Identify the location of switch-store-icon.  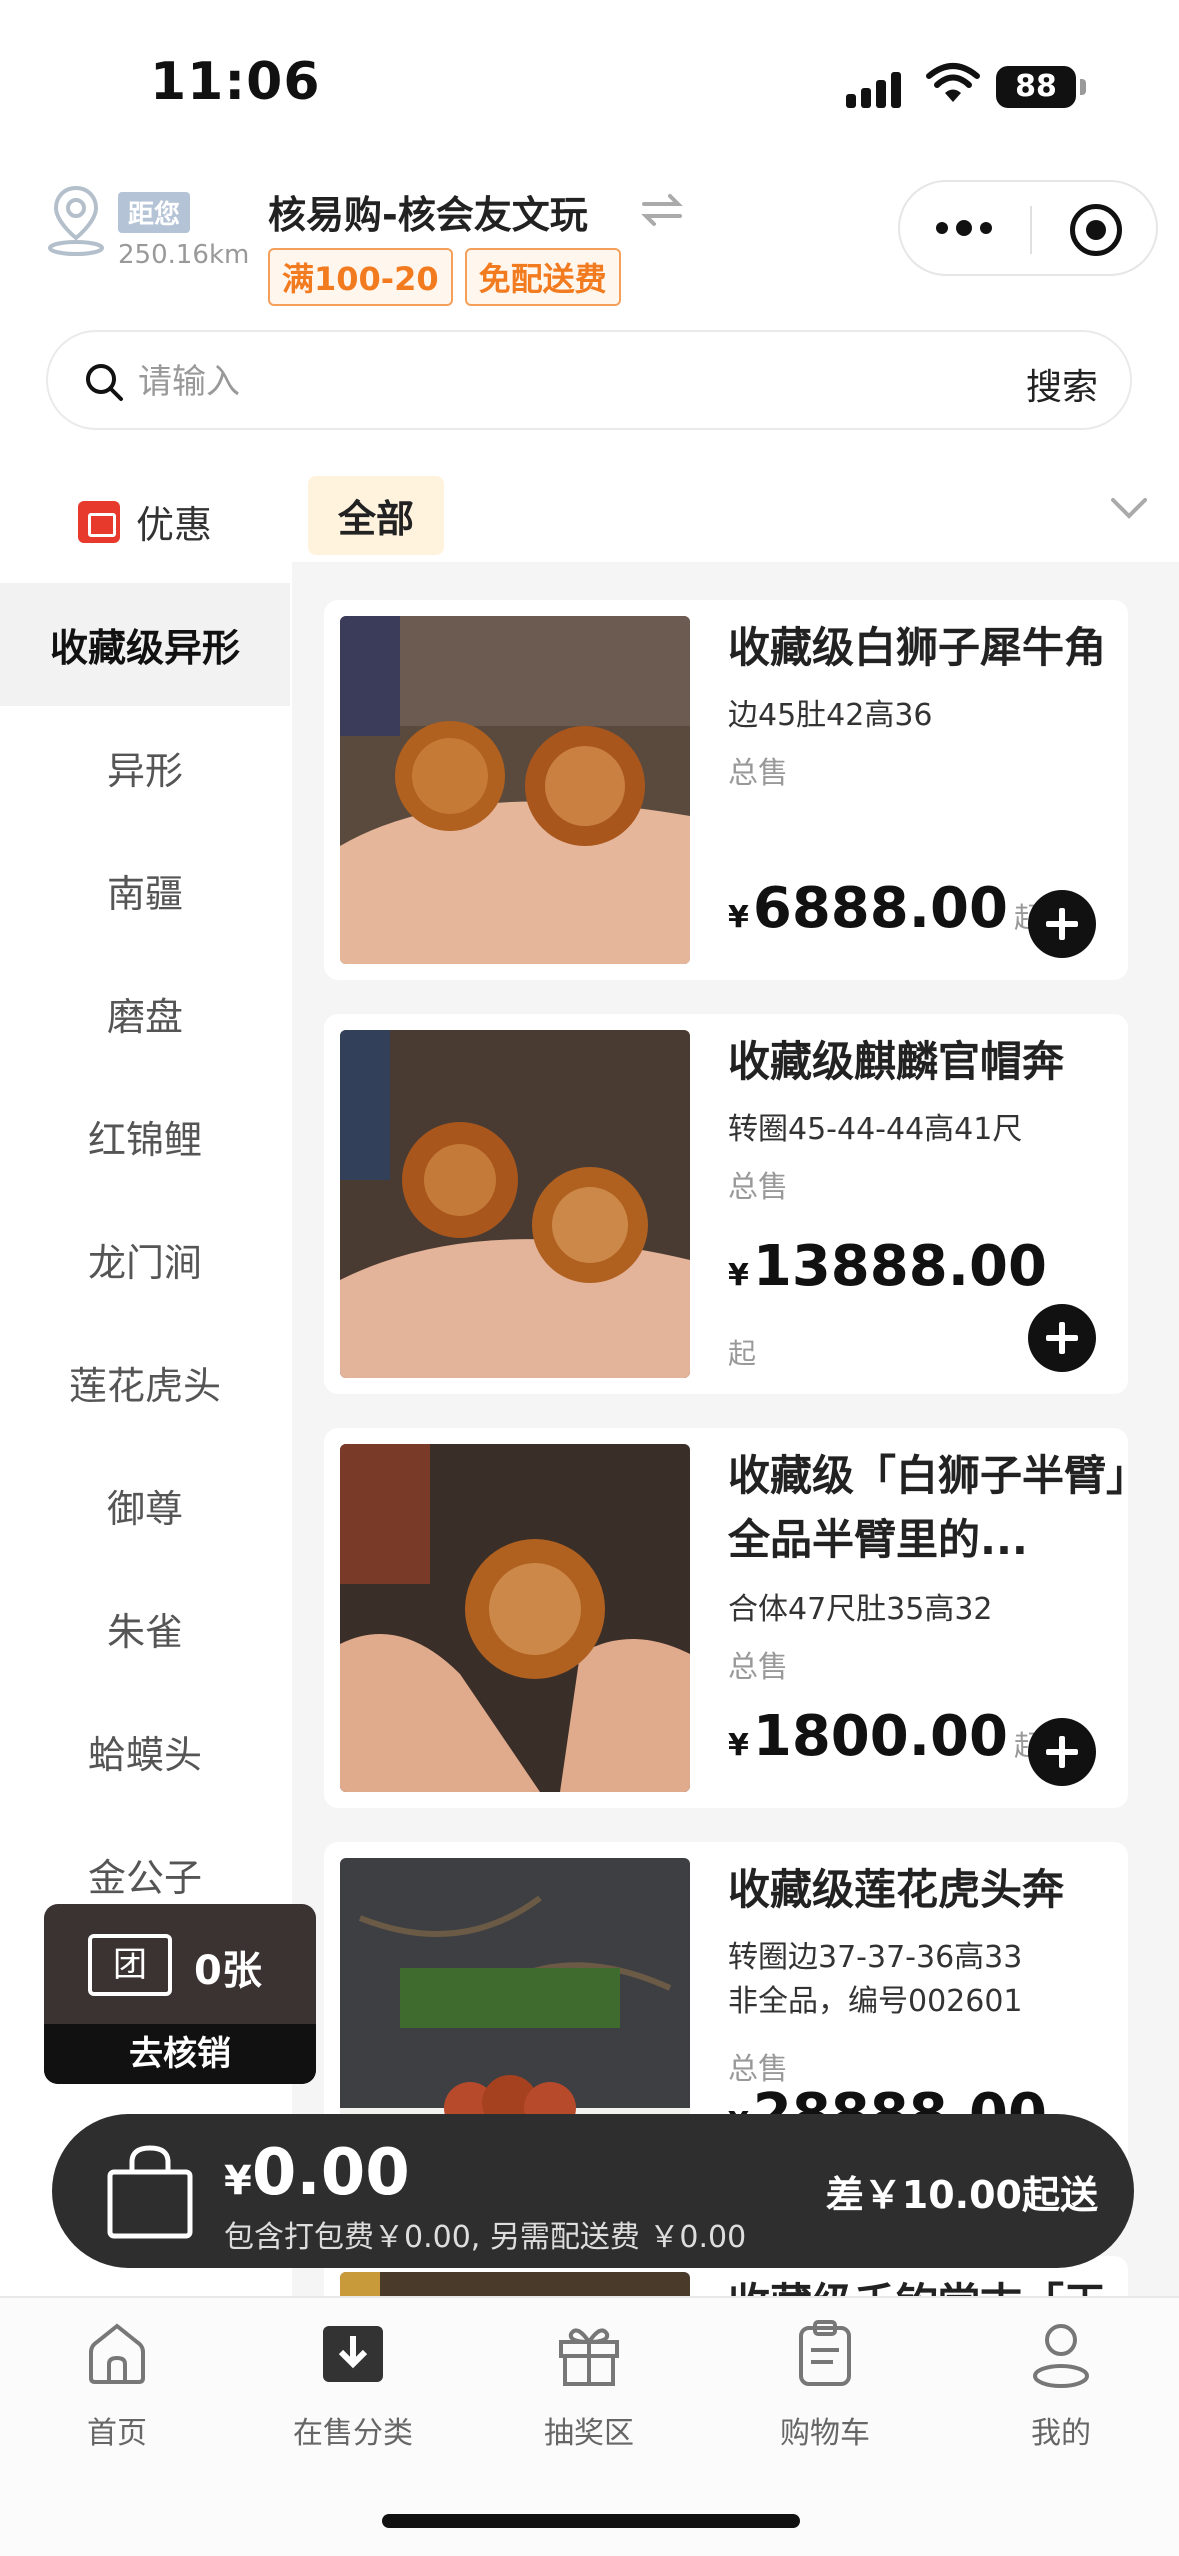
(662, 210).